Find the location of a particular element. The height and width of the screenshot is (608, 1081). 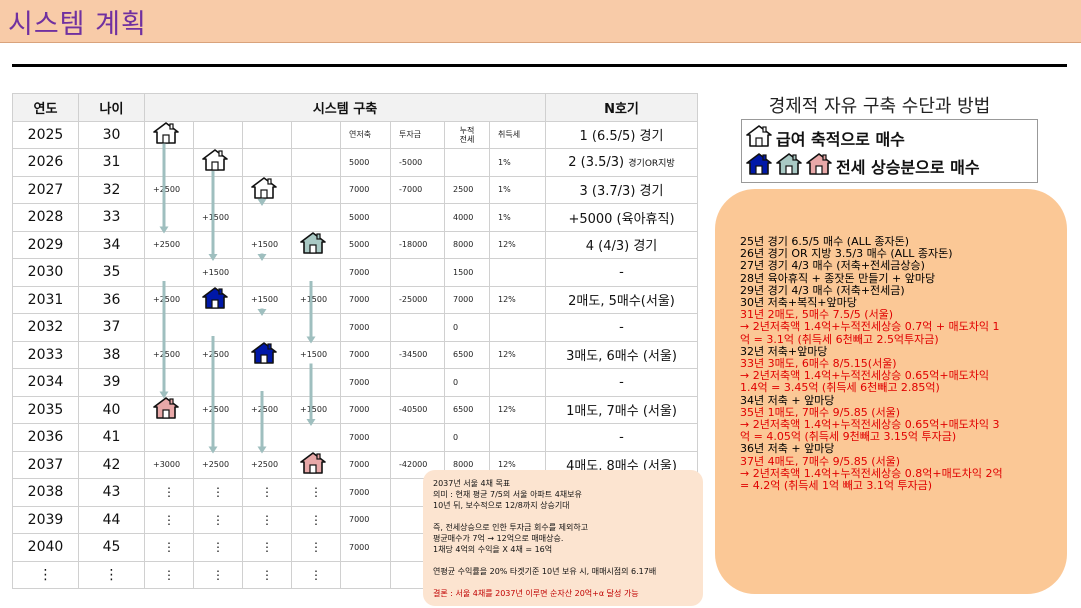

n-small-text: 경기OR지방 is located at coordinates (651, 163).